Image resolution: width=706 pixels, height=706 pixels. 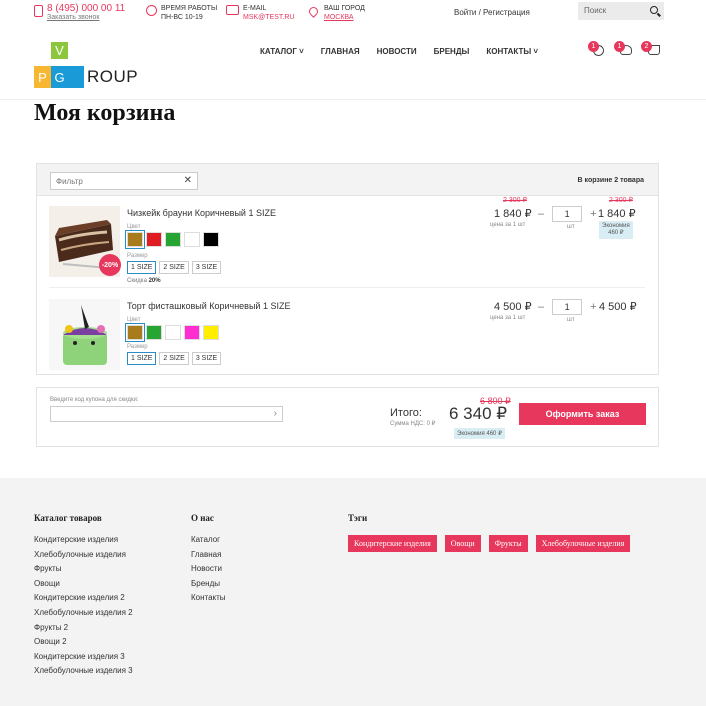 I want to click on footer-link: Новости, so click(x=208, y=571).